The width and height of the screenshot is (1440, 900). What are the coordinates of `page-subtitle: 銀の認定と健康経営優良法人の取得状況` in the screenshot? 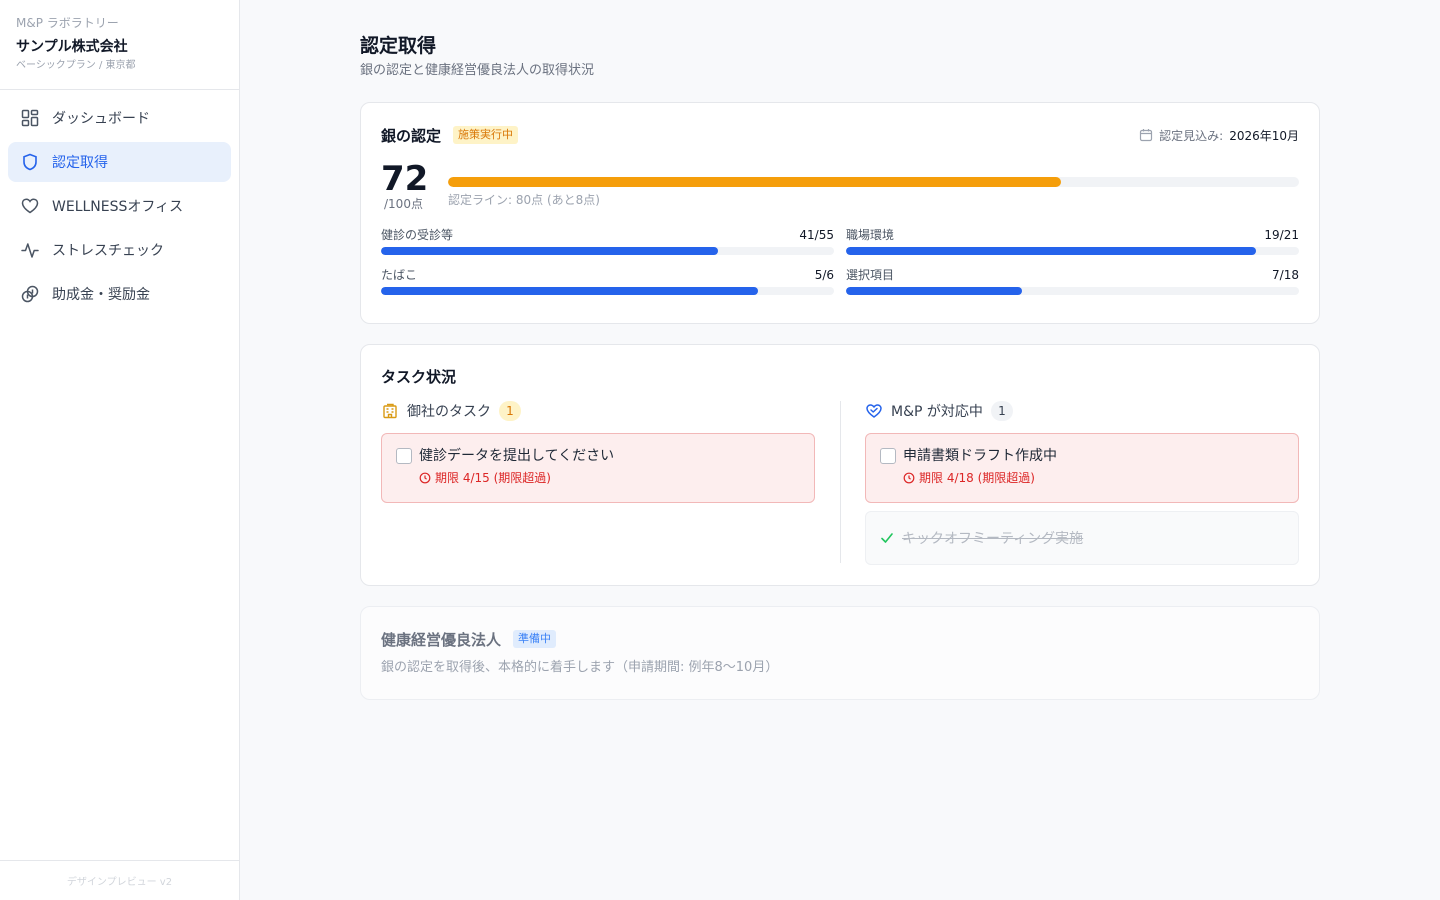 It's located at (477, 70).